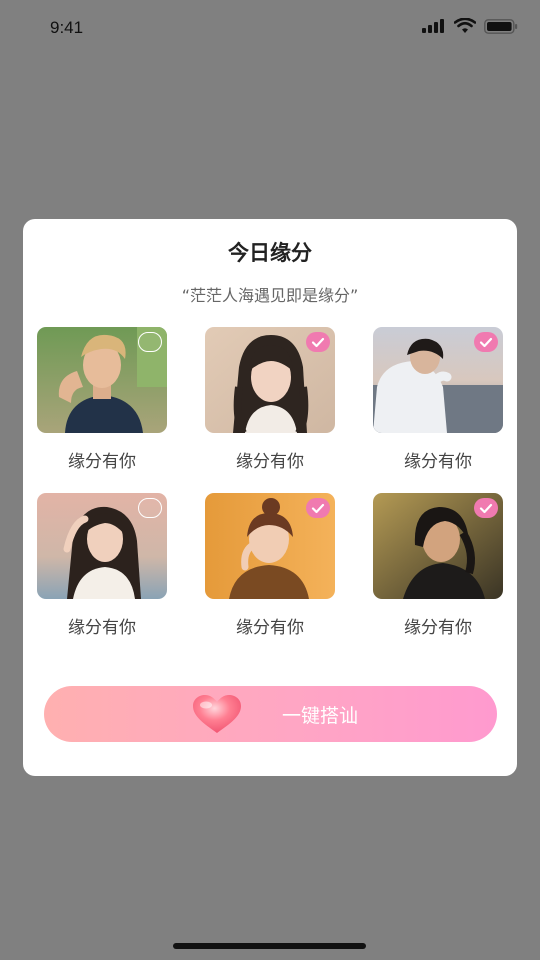 Image resolution: width=540 pixels, height=960 pixels. I want to click on modal-subtitle: “茫茫人海遇见即是缘分”, so click(270, 295).